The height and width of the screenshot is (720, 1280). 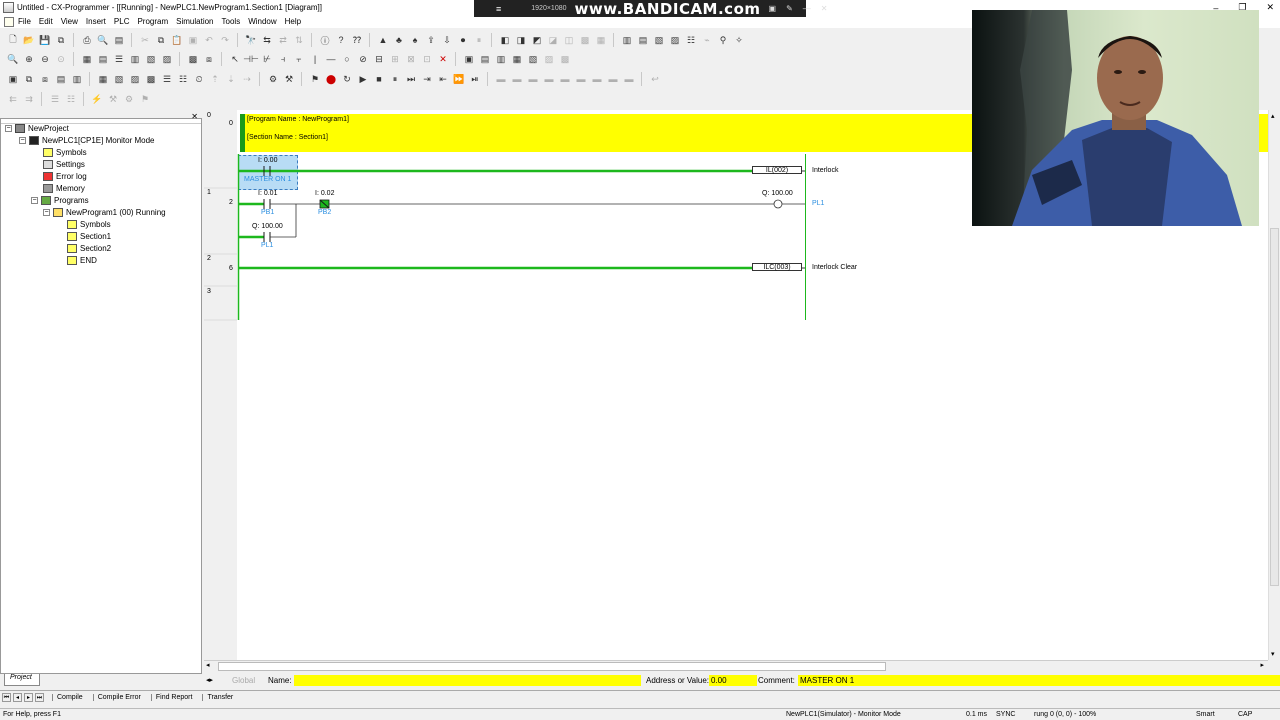 What do you see at coordinates (29, 99) in the screenshot?
I see `fb-b-icon: ⇉` at bounding box center [29, 99].